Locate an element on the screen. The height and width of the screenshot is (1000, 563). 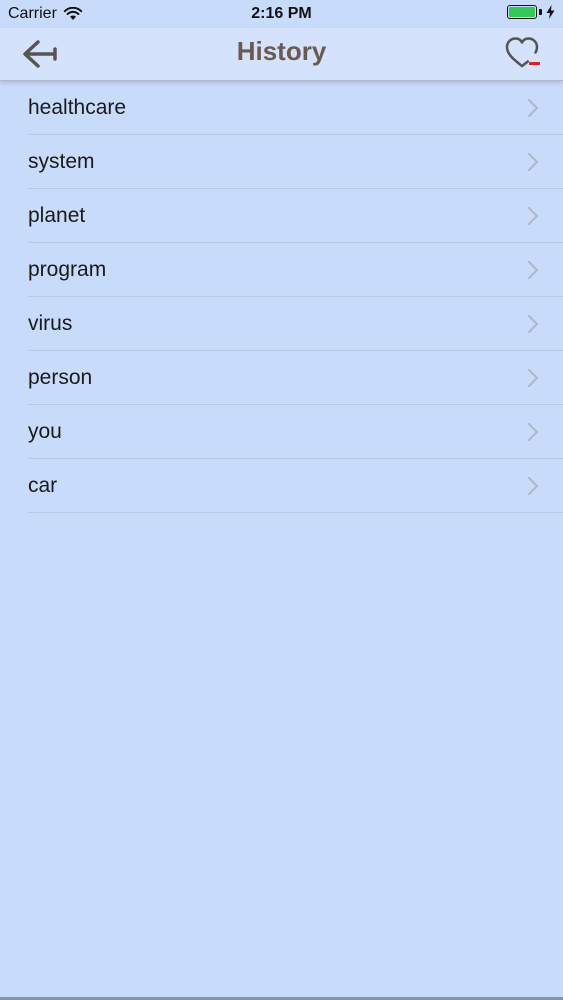
battery-fill is located at coordinates (522, 12).